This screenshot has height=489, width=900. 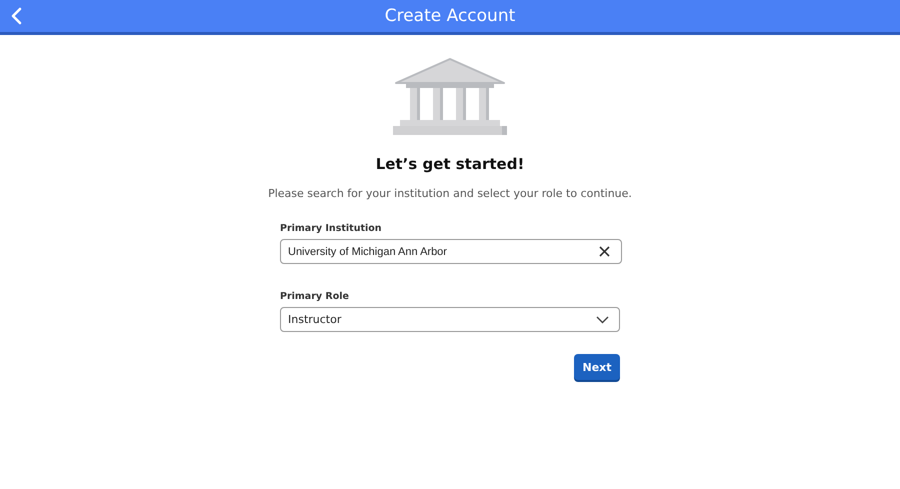 What do you see at coordinates (604, 251) in the screenshot?
I see `clear-icon` at bounding box center [604, 251].